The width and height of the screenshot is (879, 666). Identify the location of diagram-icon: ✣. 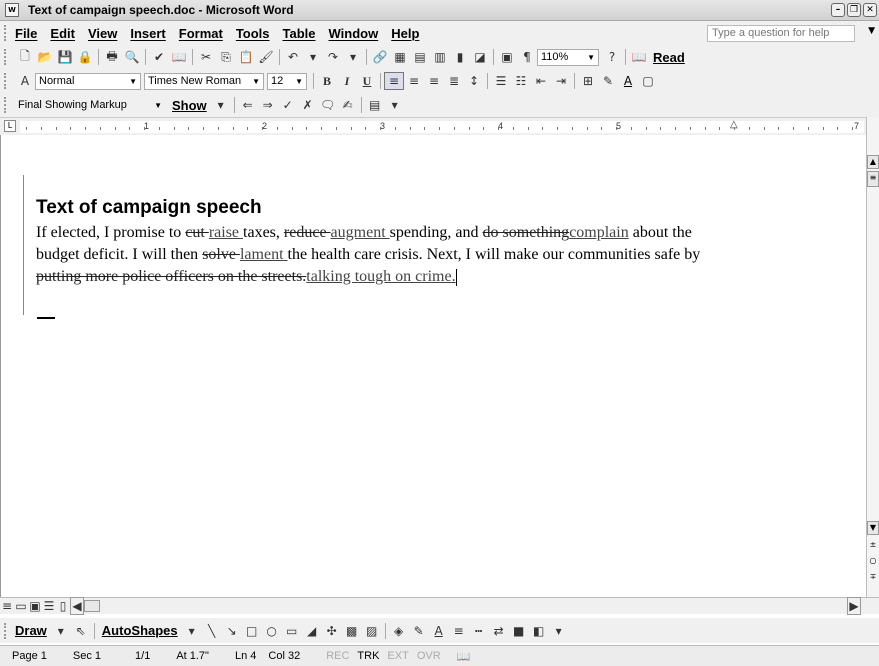
(332, 631).